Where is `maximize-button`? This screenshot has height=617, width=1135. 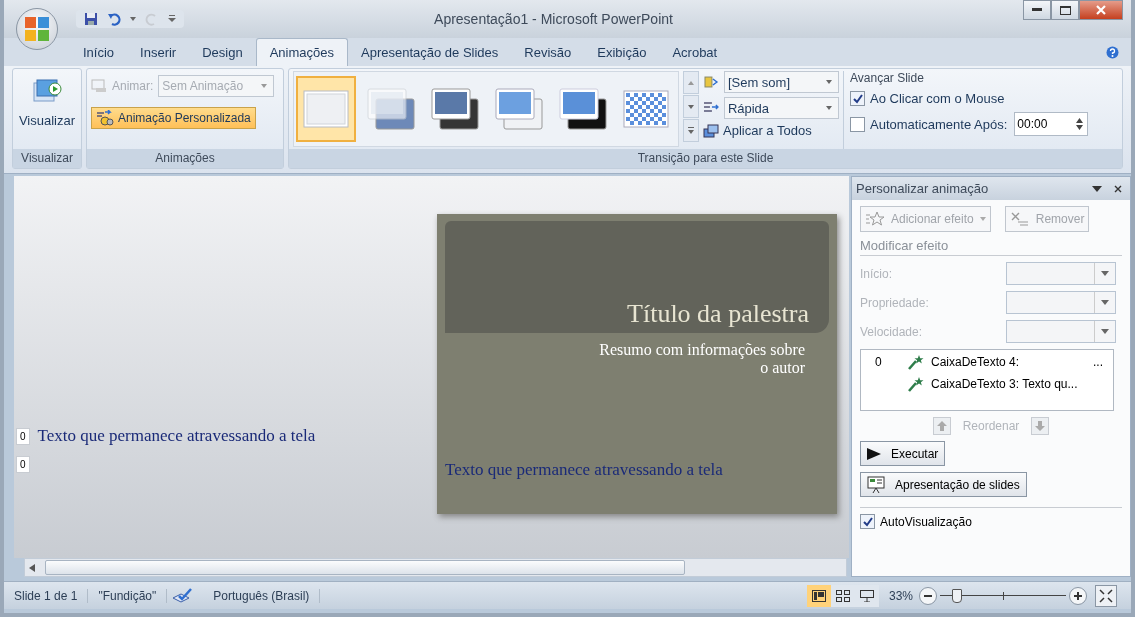 maximize-button is located at coordinates (1065, 10).